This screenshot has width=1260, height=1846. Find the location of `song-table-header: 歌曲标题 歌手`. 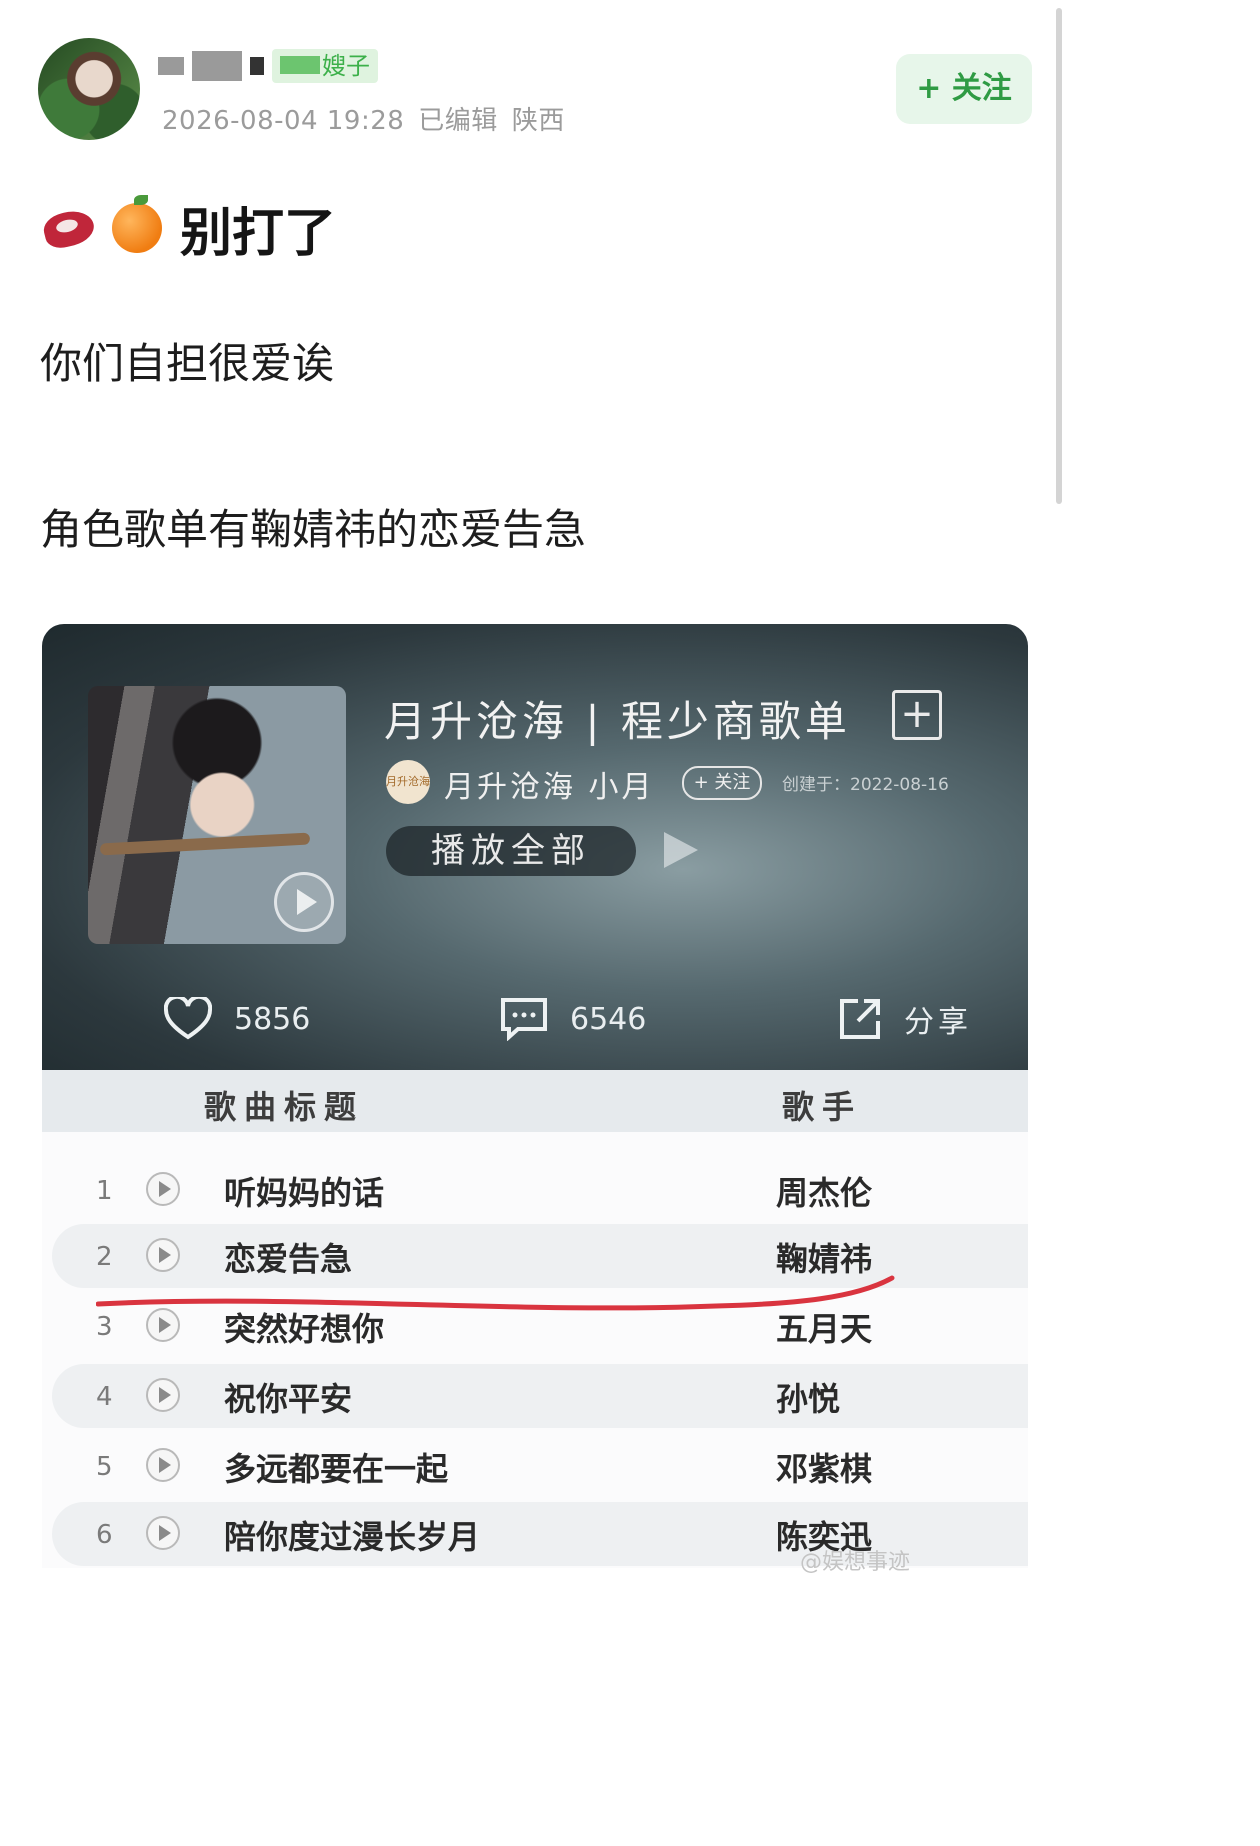

song-table-header: 歌曲标题 歌手 is located at coordinates (535, 1101).